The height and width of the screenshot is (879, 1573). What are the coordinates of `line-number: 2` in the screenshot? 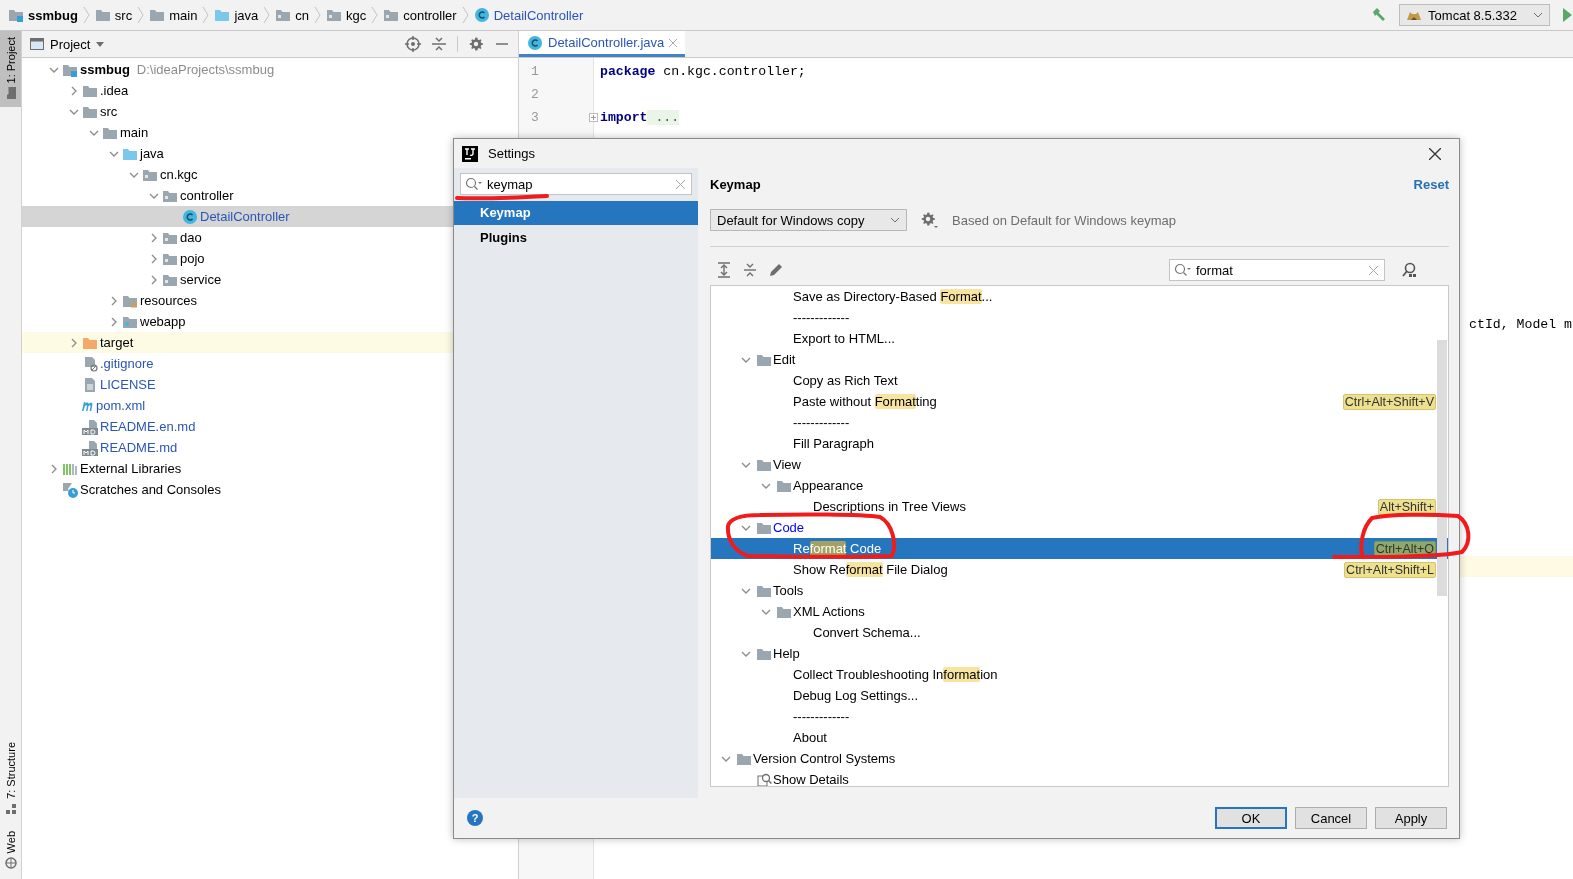 It's located at (535, 95).